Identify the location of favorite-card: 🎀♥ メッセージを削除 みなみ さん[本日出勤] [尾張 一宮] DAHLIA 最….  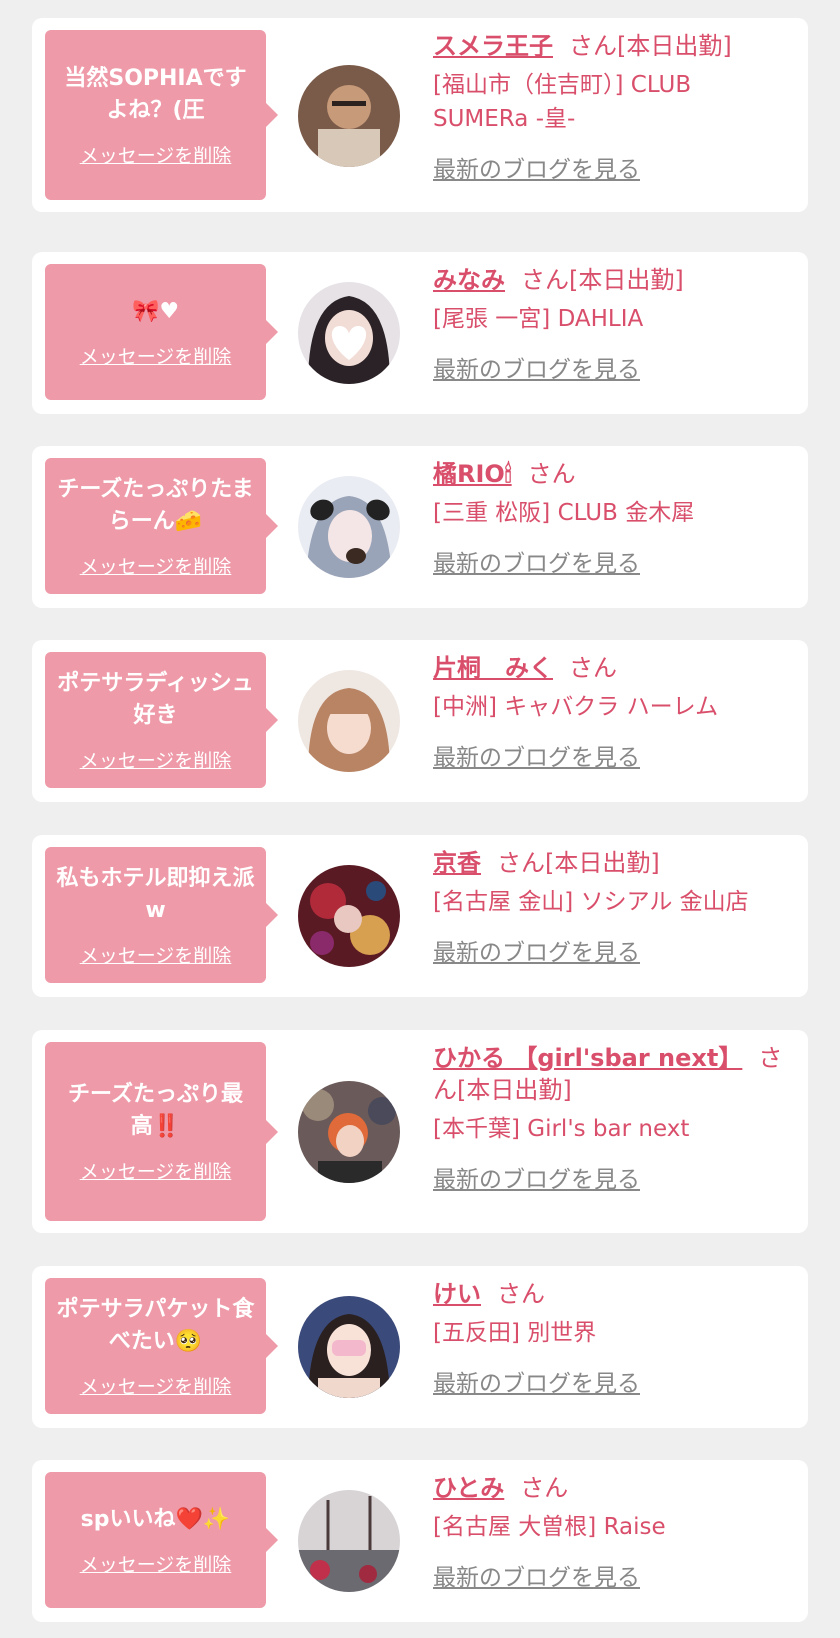
(420, 333).